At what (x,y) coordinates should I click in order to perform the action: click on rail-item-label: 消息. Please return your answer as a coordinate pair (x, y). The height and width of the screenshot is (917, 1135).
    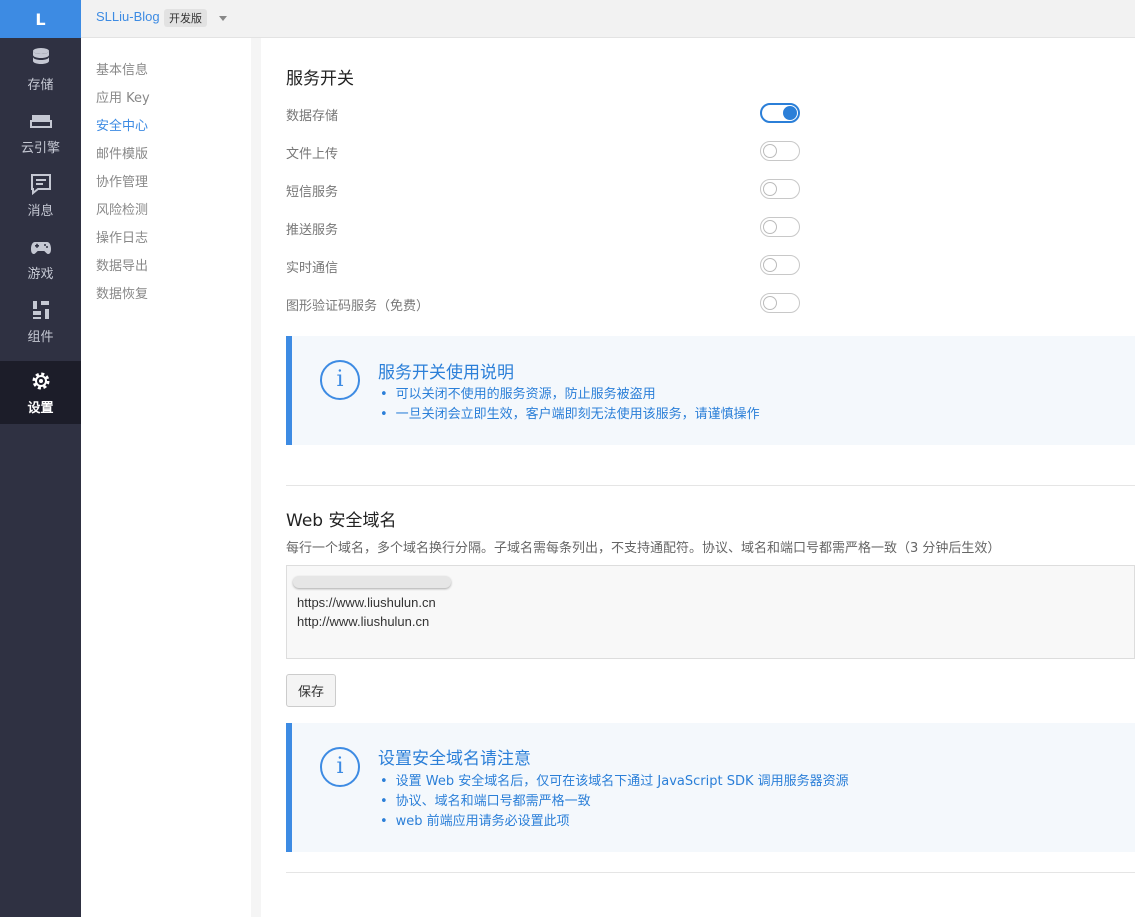
    Looking at the image, I should click on (40, 211).